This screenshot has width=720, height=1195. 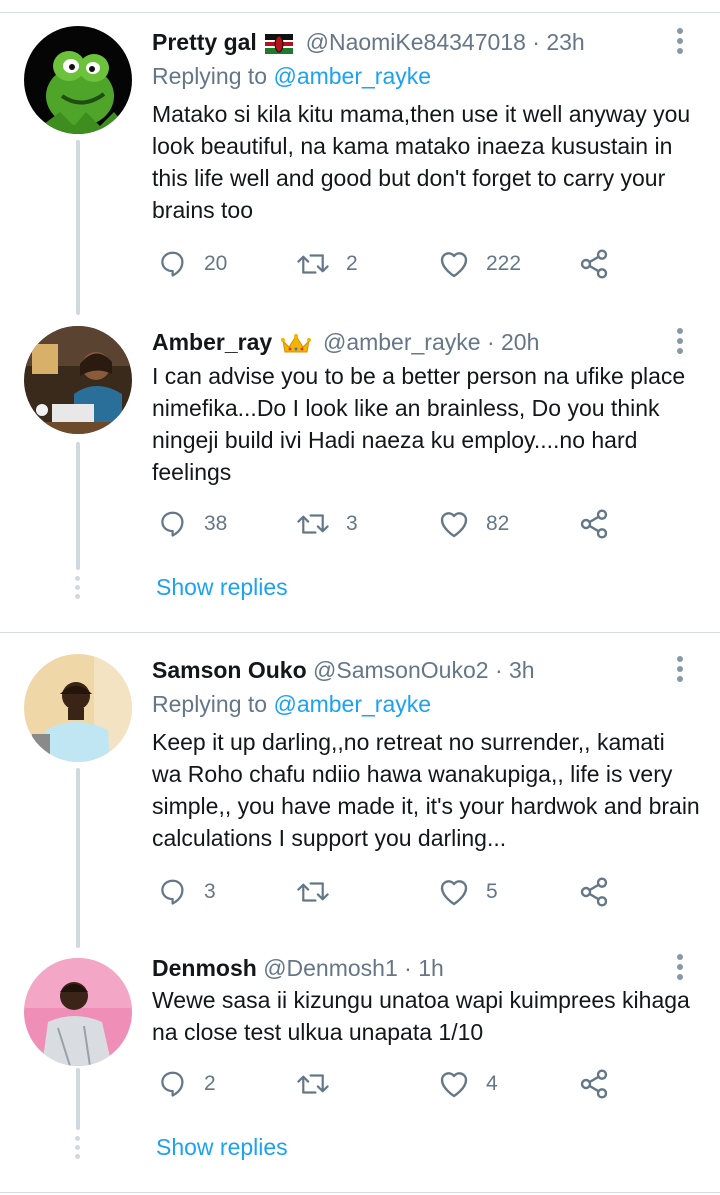 I want to click on man-avatar, so click(x=78, y=708).